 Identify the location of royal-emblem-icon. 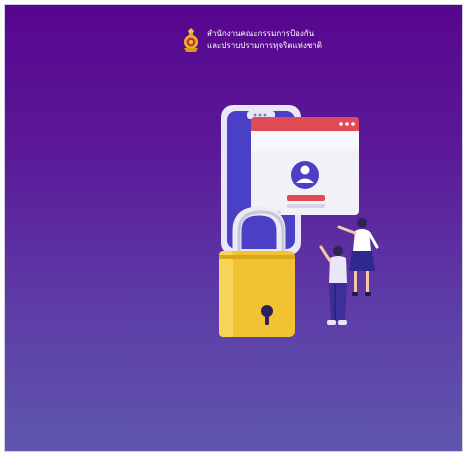
(191, 40).